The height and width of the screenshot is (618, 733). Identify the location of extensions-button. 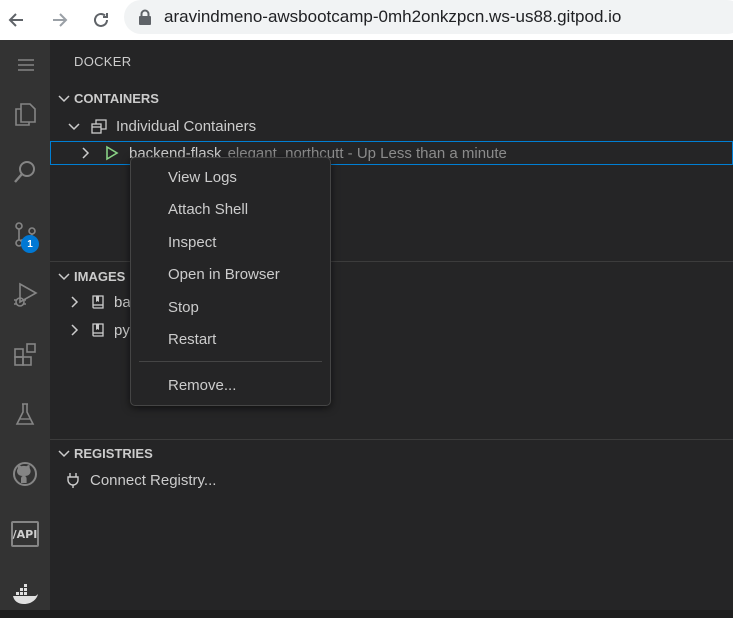
(25, 354).